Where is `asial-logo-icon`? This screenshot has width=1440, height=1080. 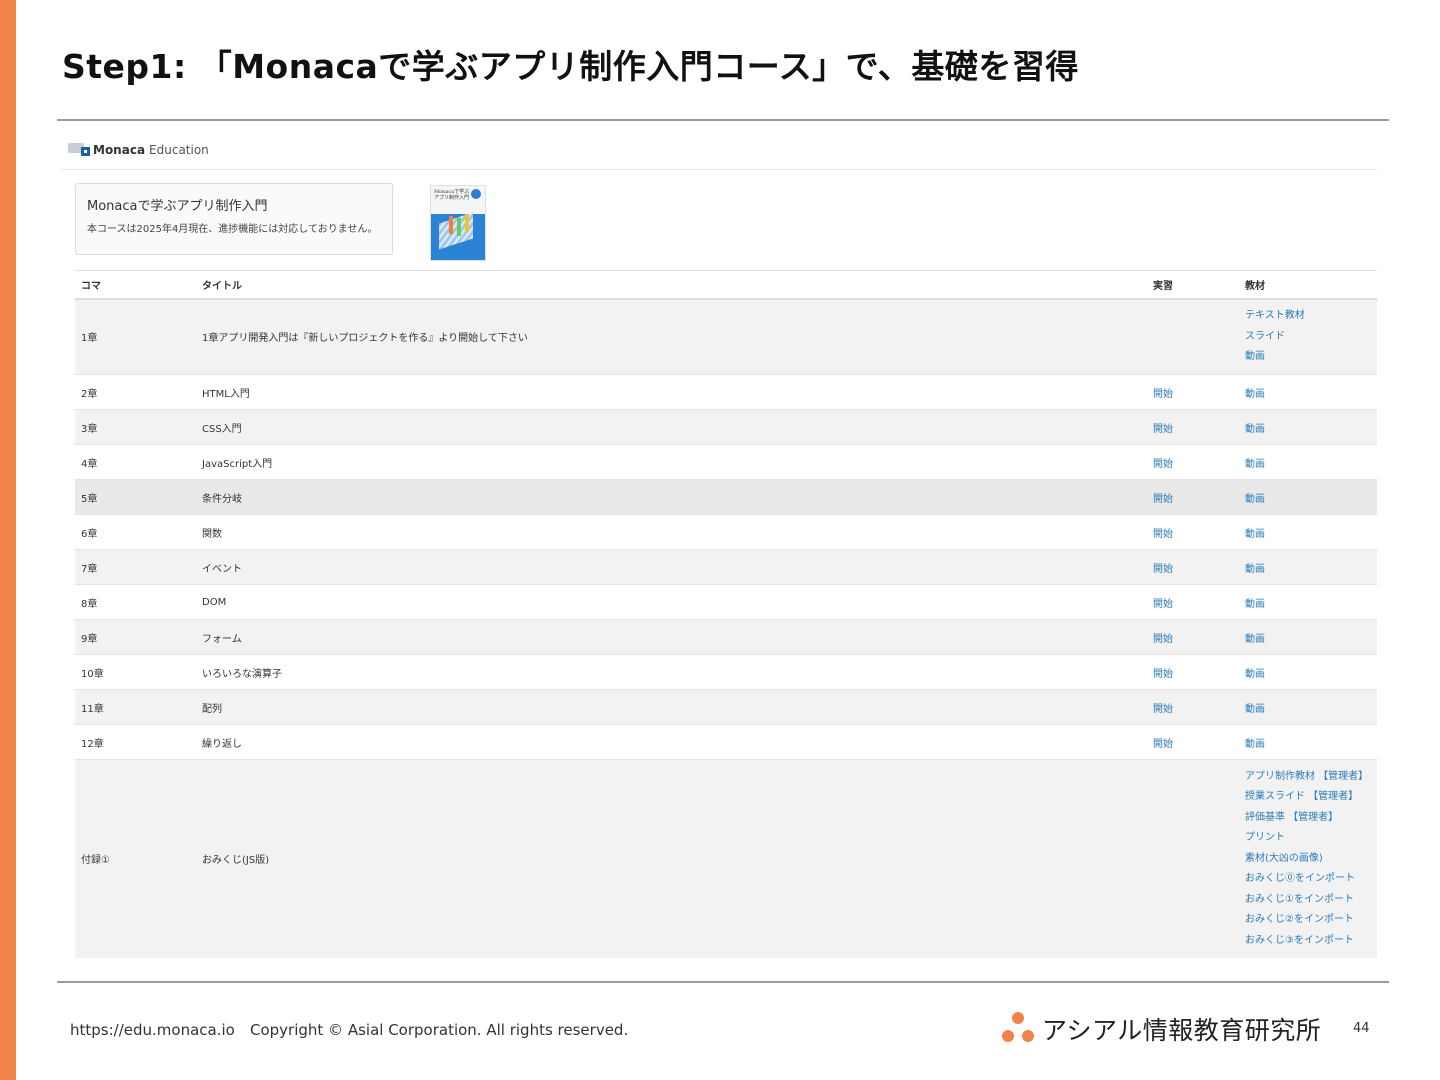 asial-logo-icon is located at coordinates (1022, 1029).